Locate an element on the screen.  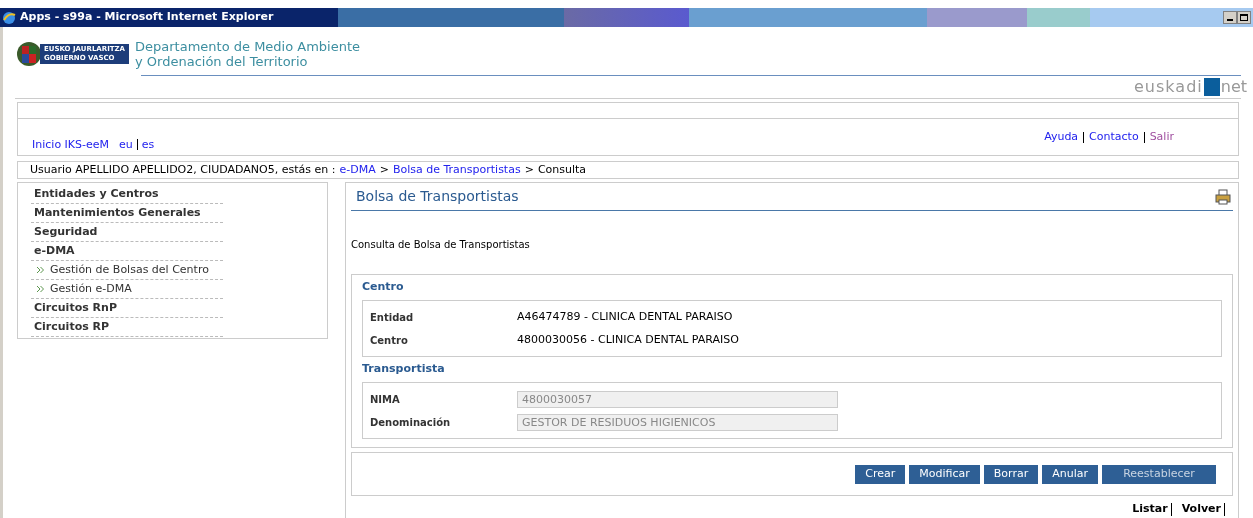
logo-block-icon is located at coordinates (1211, 87).